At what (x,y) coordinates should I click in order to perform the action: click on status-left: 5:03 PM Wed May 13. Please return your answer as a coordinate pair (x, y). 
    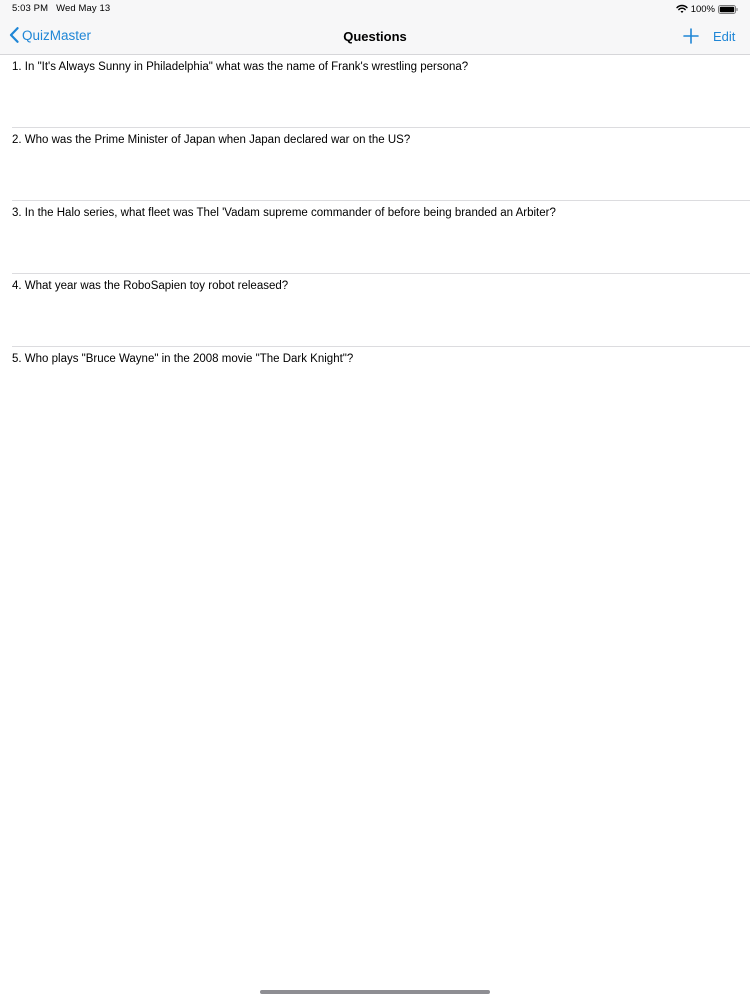
    Looking at the image, I should click on (61, 8).